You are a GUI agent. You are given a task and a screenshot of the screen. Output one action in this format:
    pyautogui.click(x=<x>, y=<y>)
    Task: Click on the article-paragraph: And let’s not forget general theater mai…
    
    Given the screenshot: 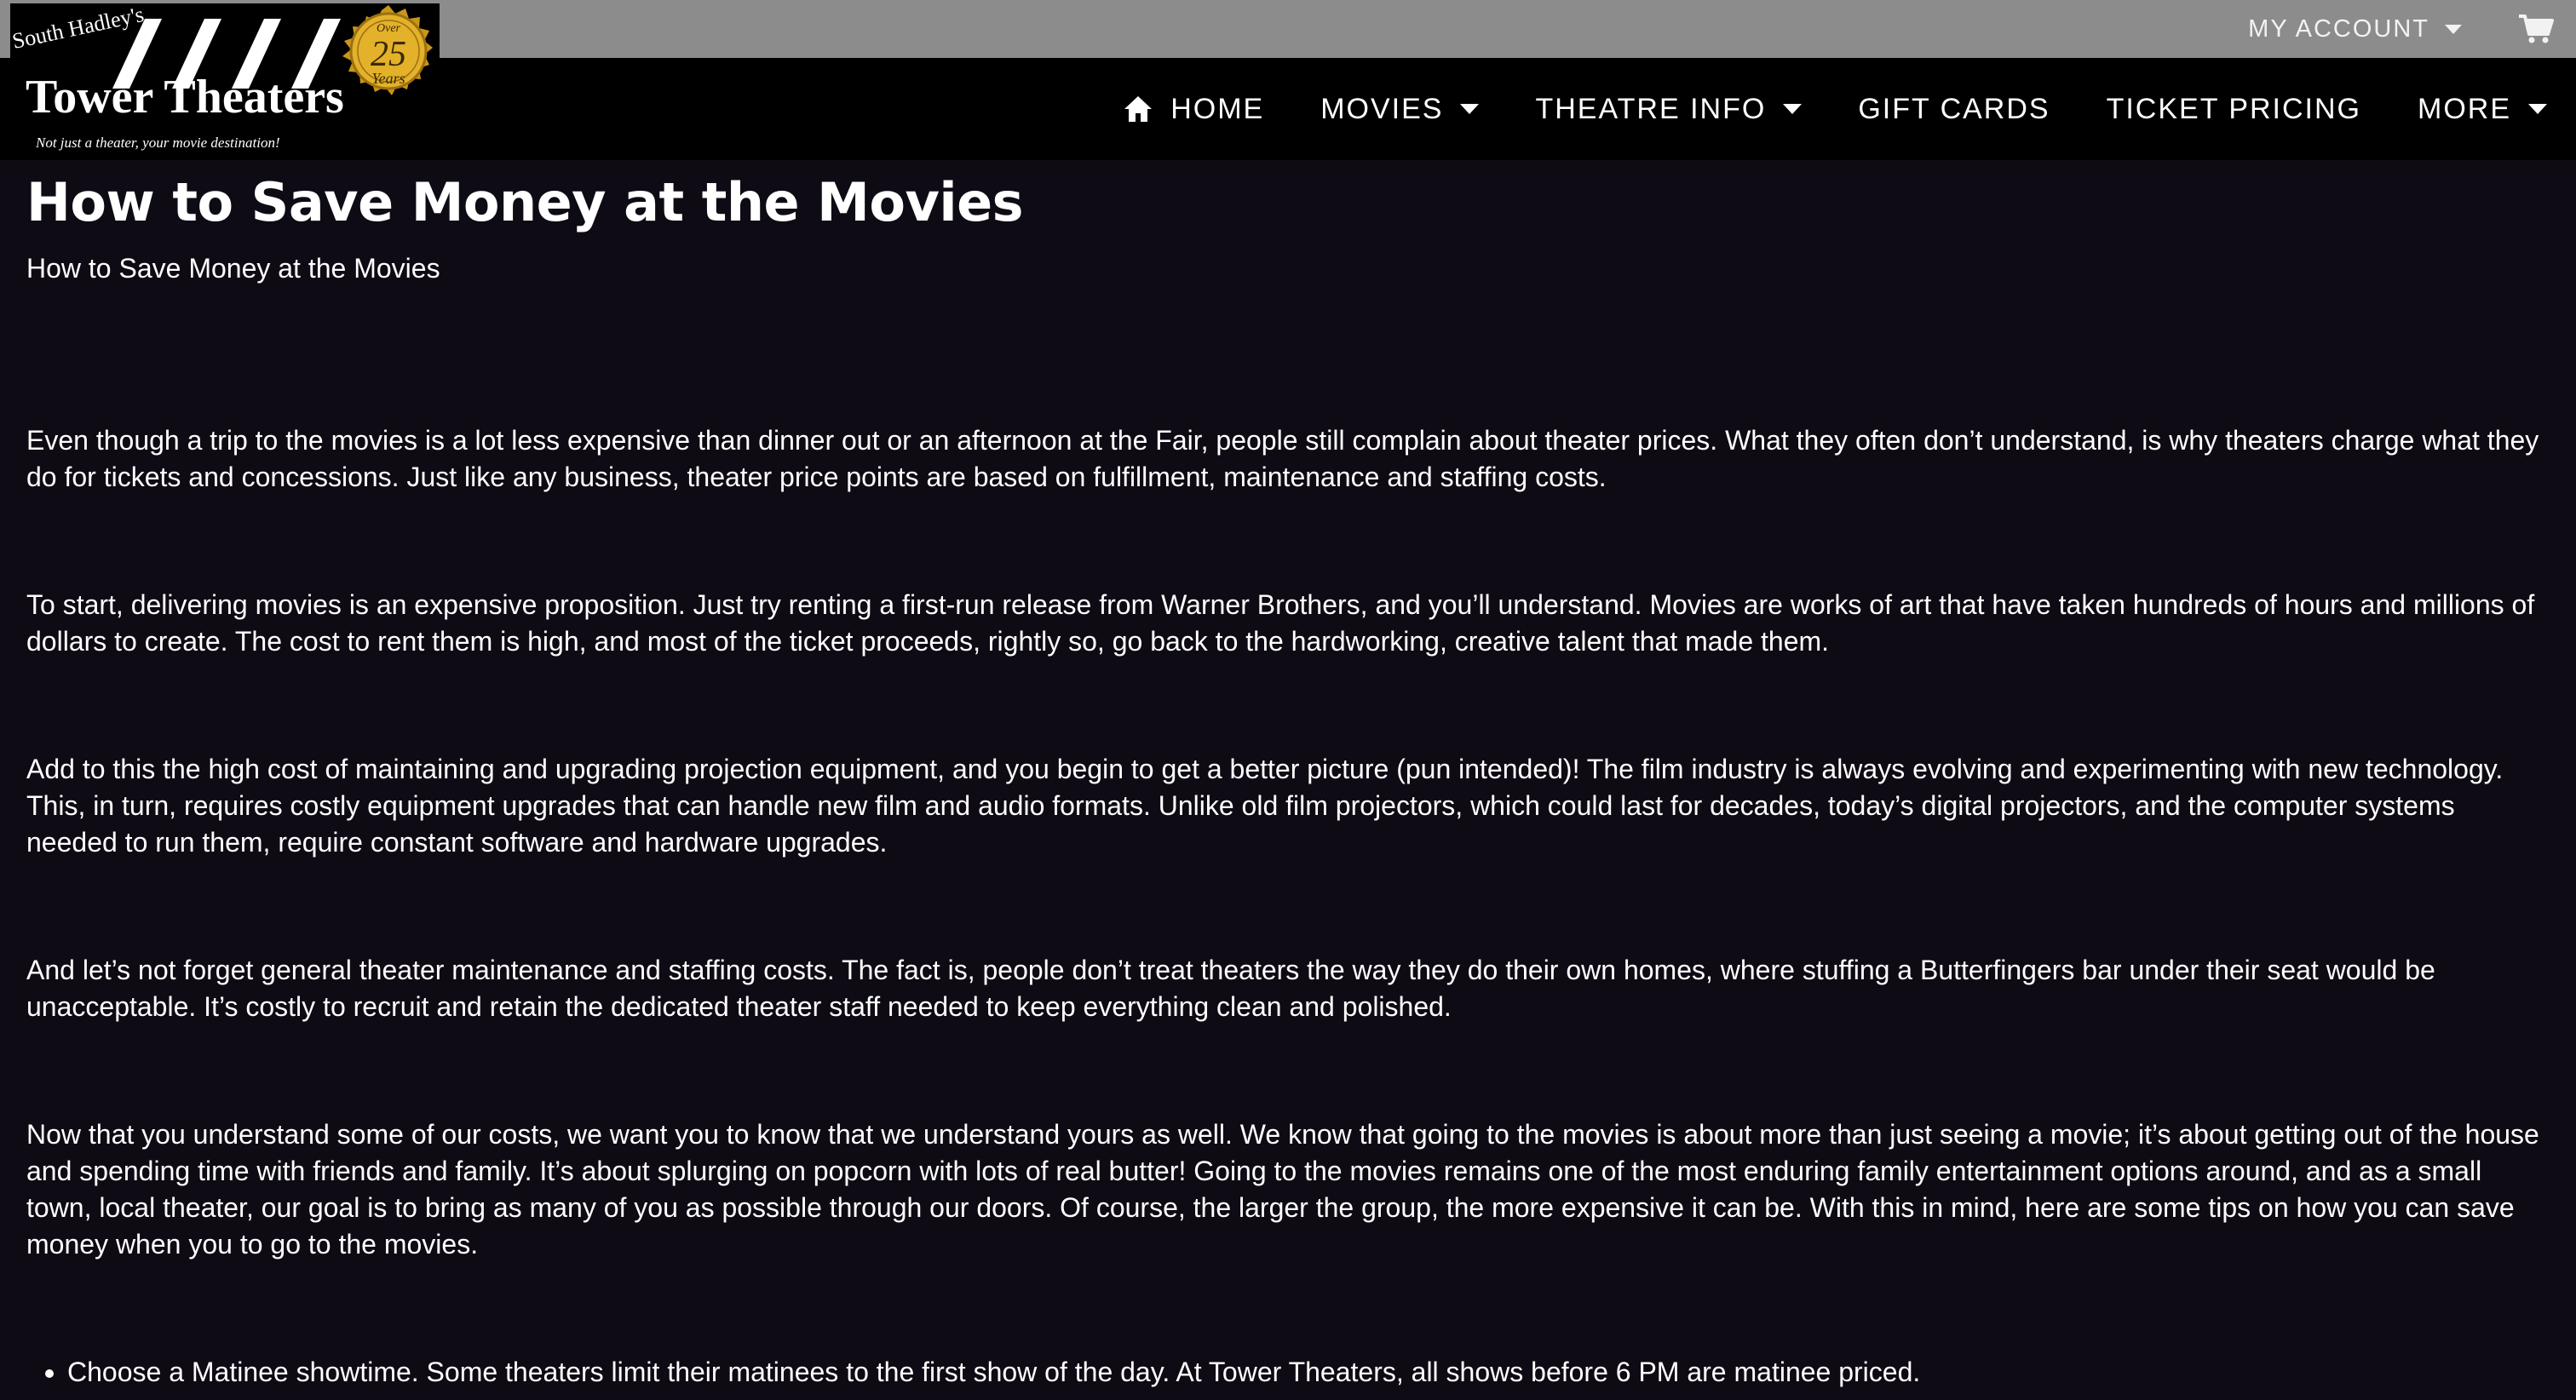 What is the action you would take?
    pyautogui.click(x=1231, y=989)
    